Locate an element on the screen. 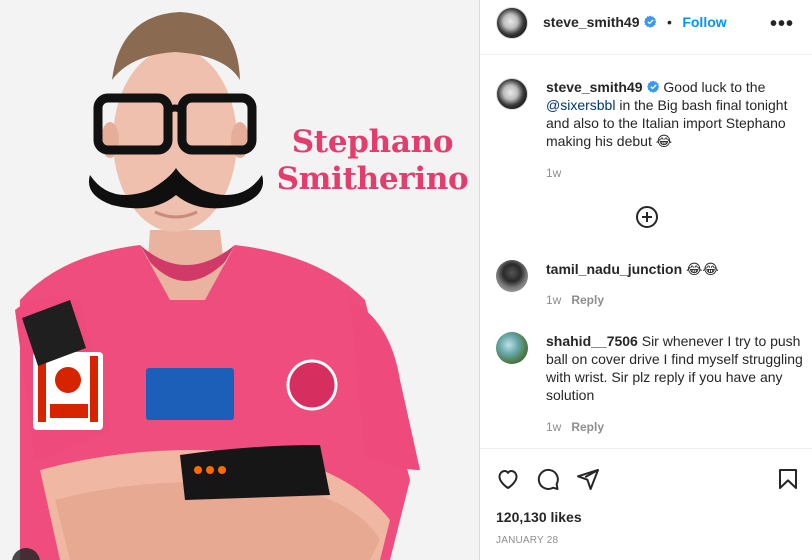 This screenshot has height=560, width=812. follow-button: Follow is located at coordinates (704, 22).